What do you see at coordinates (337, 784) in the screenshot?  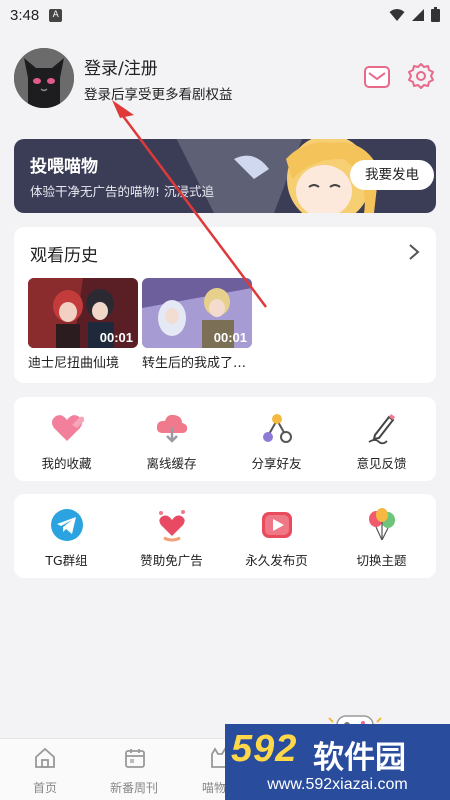 I see `watermark-url: www.592xiazai.com` at bounding box center [337, 784].